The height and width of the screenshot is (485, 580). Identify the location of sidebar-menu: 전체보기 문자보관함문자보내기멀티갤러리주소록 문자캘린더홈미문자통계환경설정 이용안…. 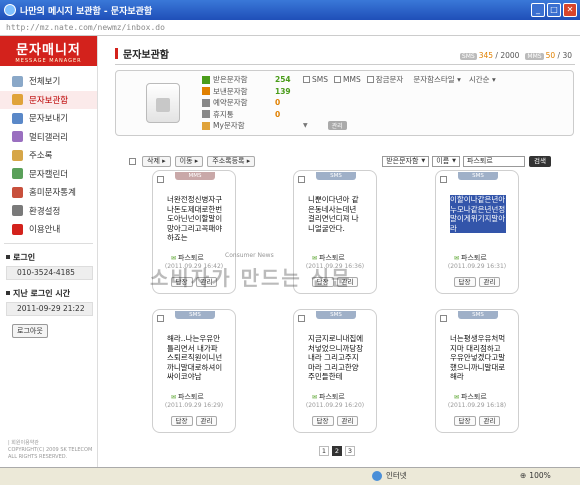
(48, 152).